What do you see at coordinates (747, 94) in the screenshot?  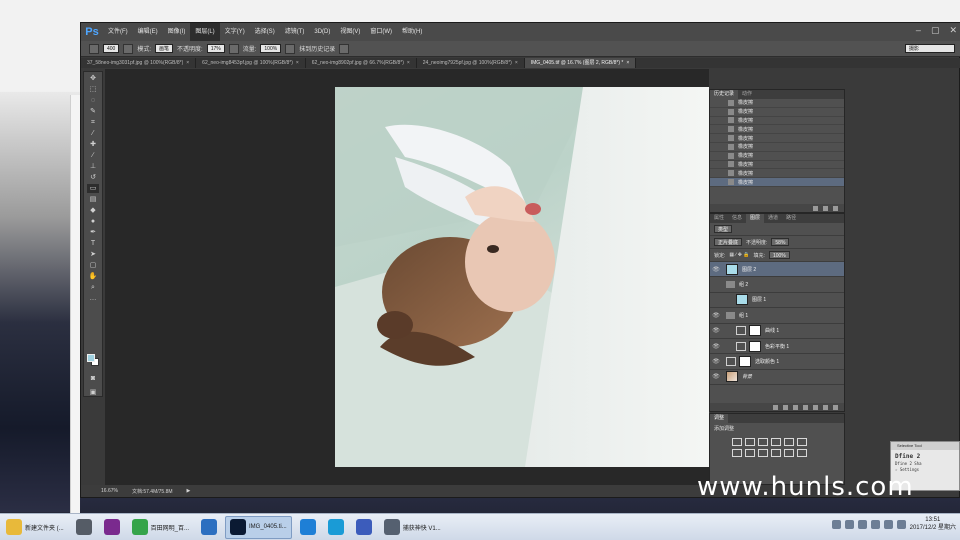 I see `tab-actions: 动作` at bounding box center [747, 94].